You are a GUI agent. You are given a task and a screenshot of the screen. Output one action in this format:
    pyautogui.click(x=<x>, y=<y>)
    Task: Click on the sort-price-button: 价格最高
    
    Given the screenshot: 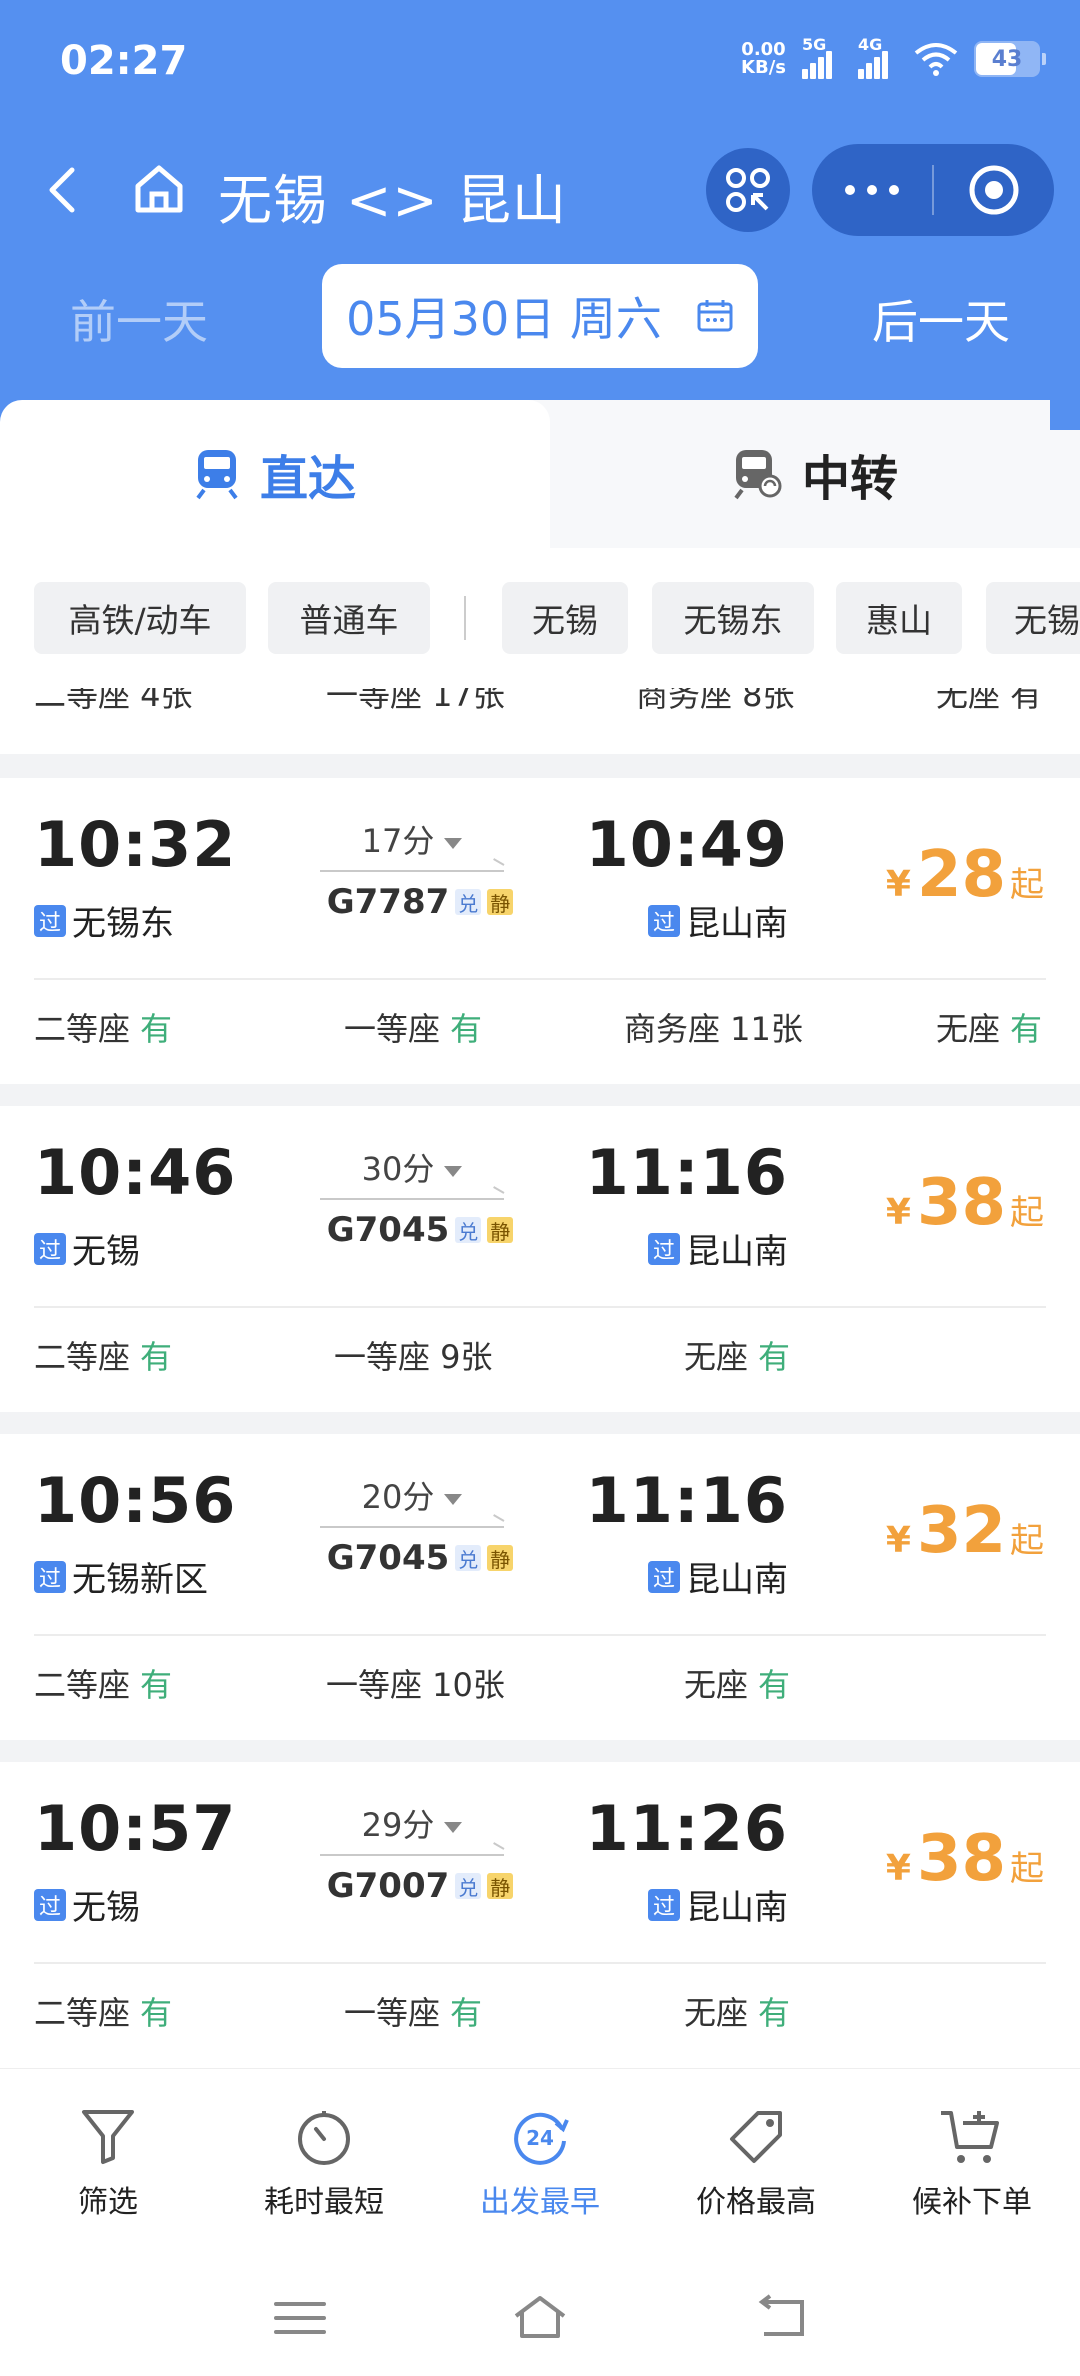 What is the action you would take?
    pyautogui.click(x=756, y=2163)
    